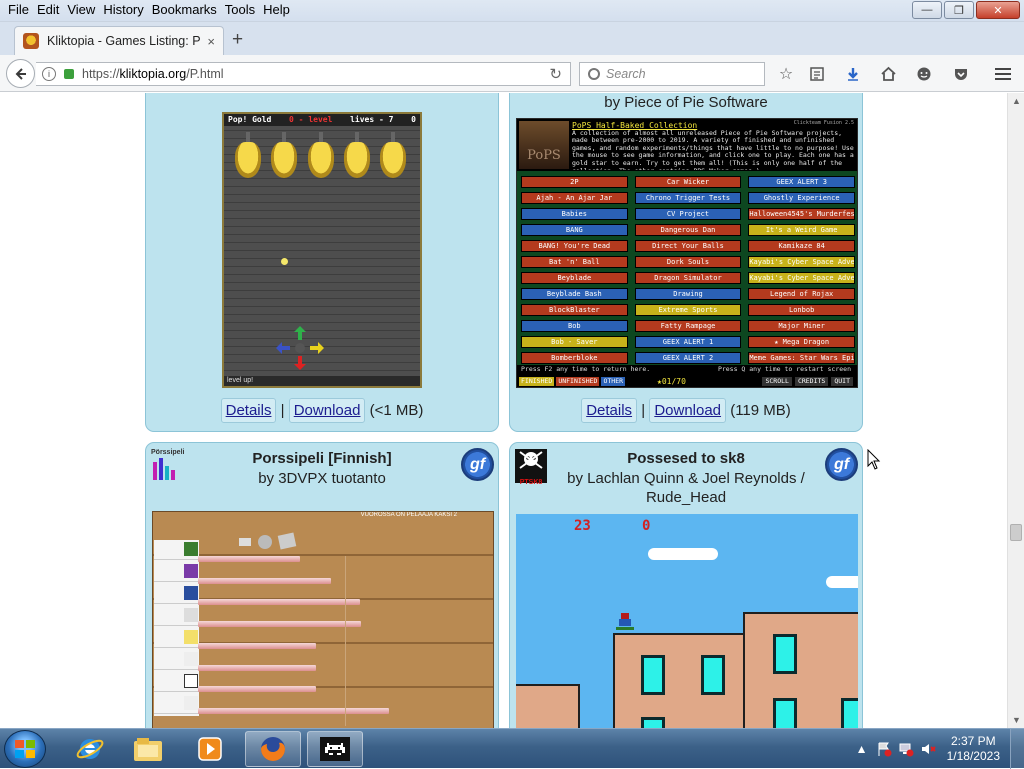  Describe the element at coordinates (322, 458) in the screenshot. I see `game-title: Porssipeli [Finnish]` at that location.